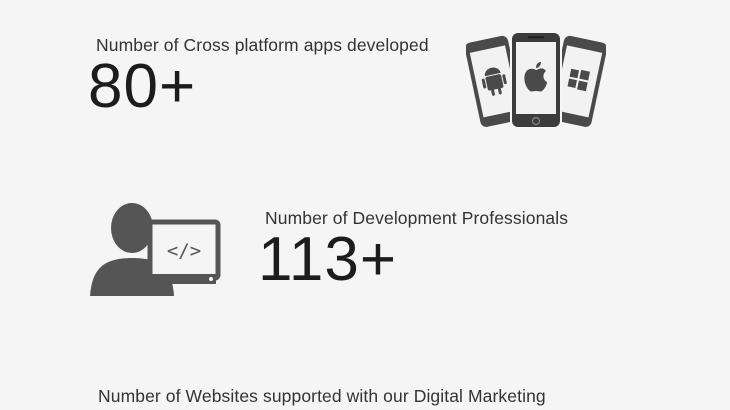 The width and height of the screenshot is (730, 410). I want to click on stat-value-professionals: 113+, so click(328, 259).